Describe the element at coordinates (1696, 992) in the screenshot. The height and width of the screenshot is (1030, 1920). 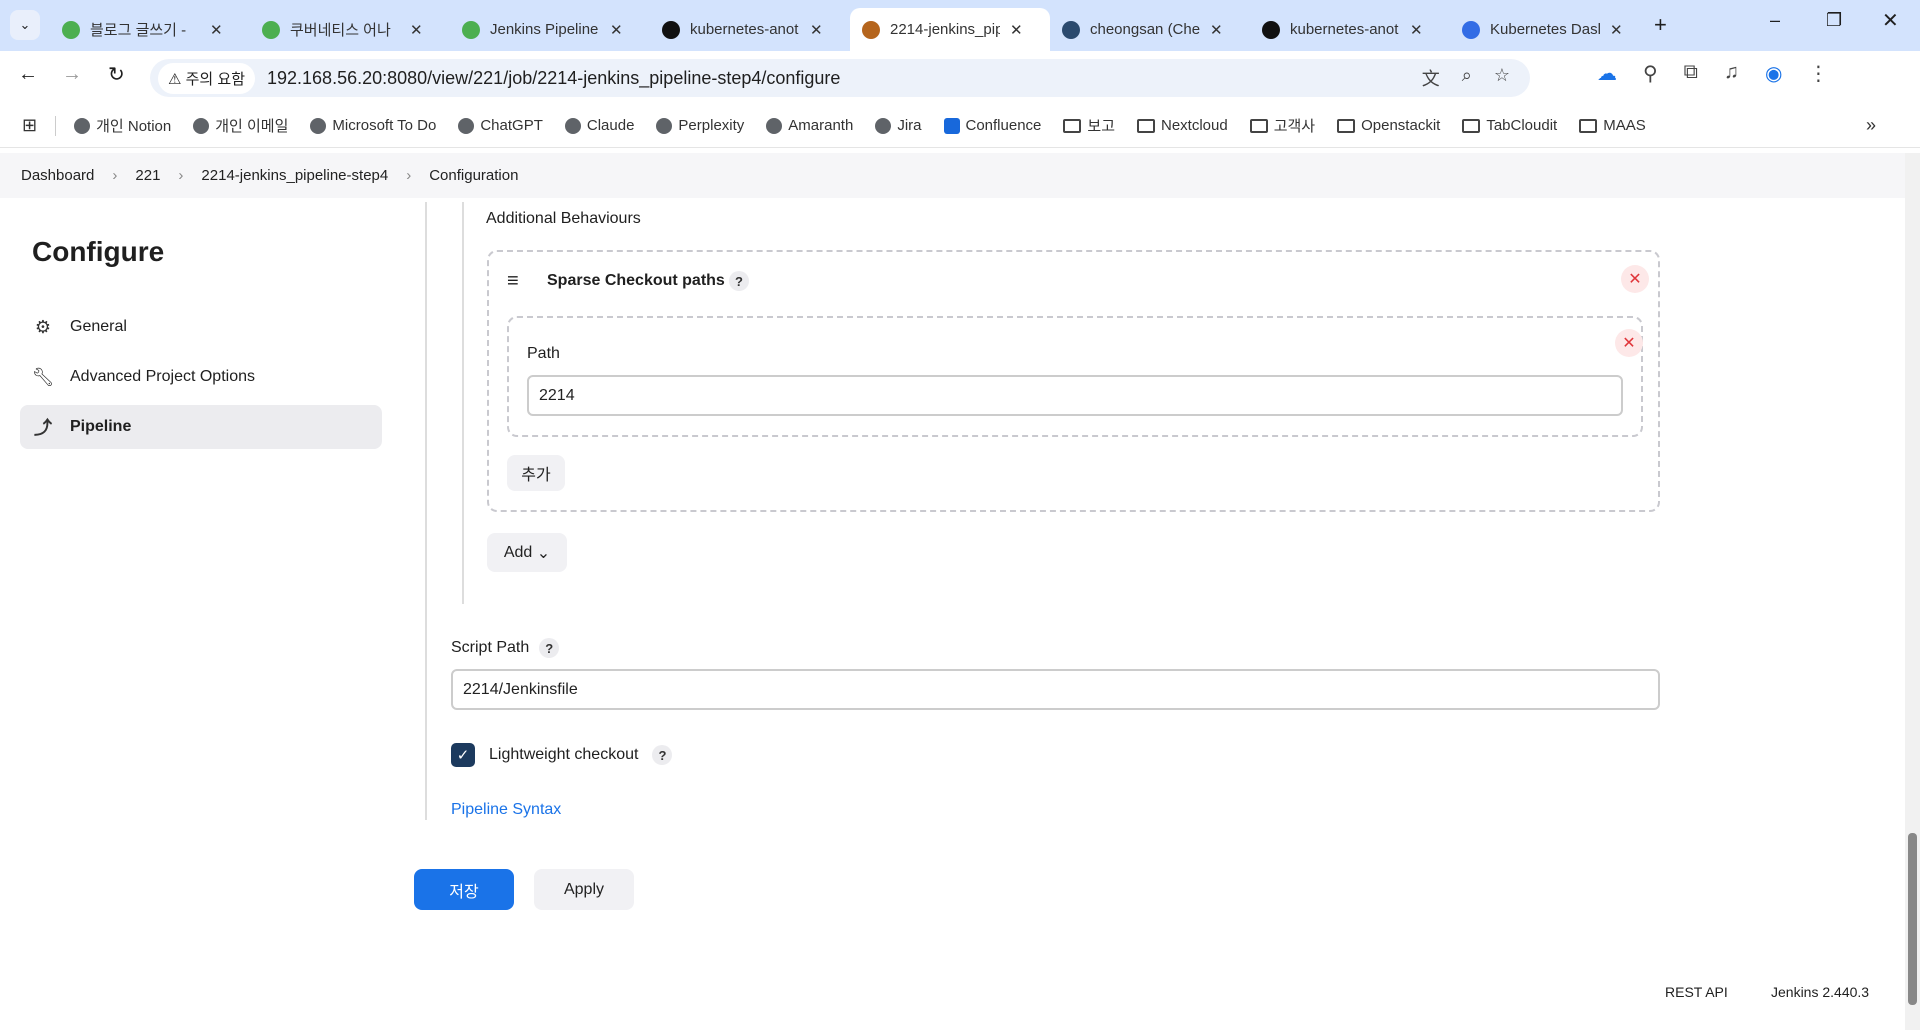
I see `rest-api-link: REST API` at that location.